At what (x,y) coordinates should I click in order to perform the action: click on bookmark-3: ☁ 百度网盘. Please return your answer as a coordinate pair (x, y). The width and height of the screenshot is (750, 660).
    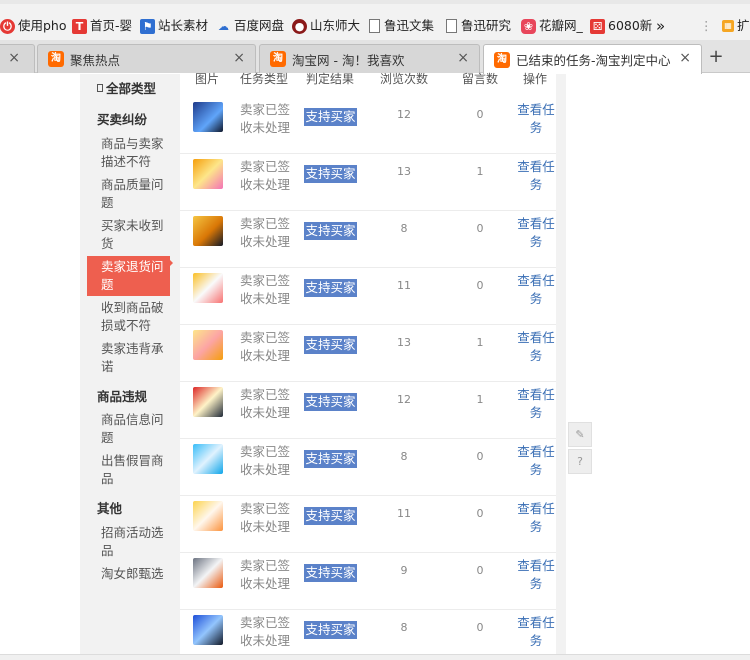
    Looking at the image, I should click on (250, 26).